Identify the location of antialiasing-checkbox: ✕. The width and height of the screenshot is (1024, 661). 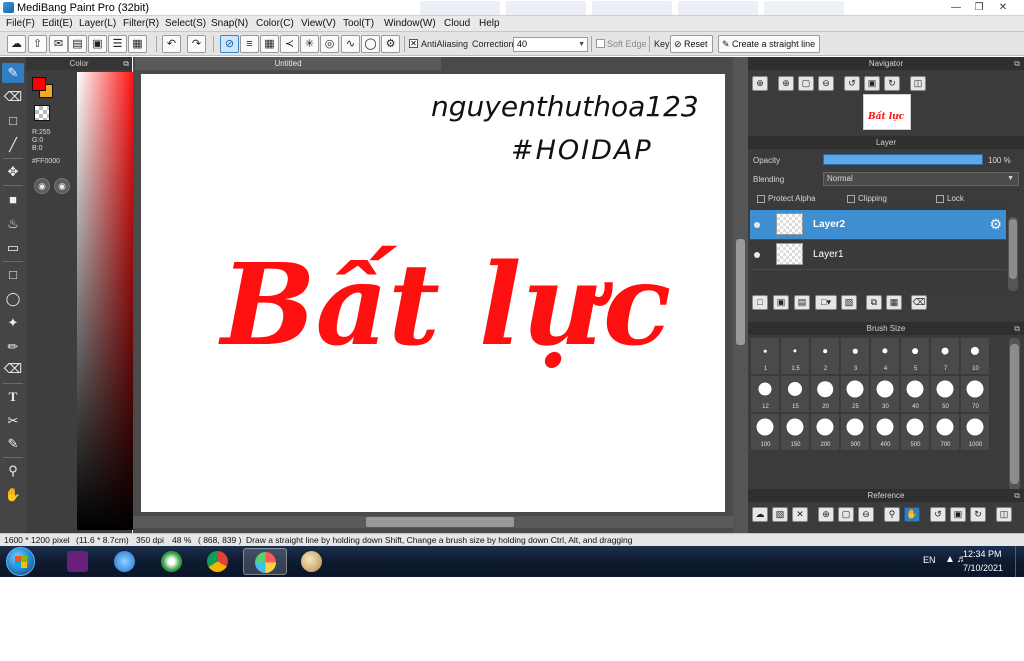
(413, 43).